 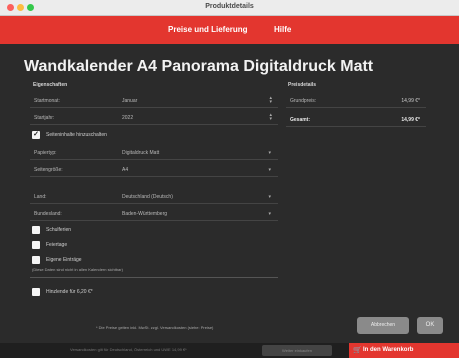 I want to click on menu-bar: Preise und Lieferung Hilfe, so click(x=229, y=30).